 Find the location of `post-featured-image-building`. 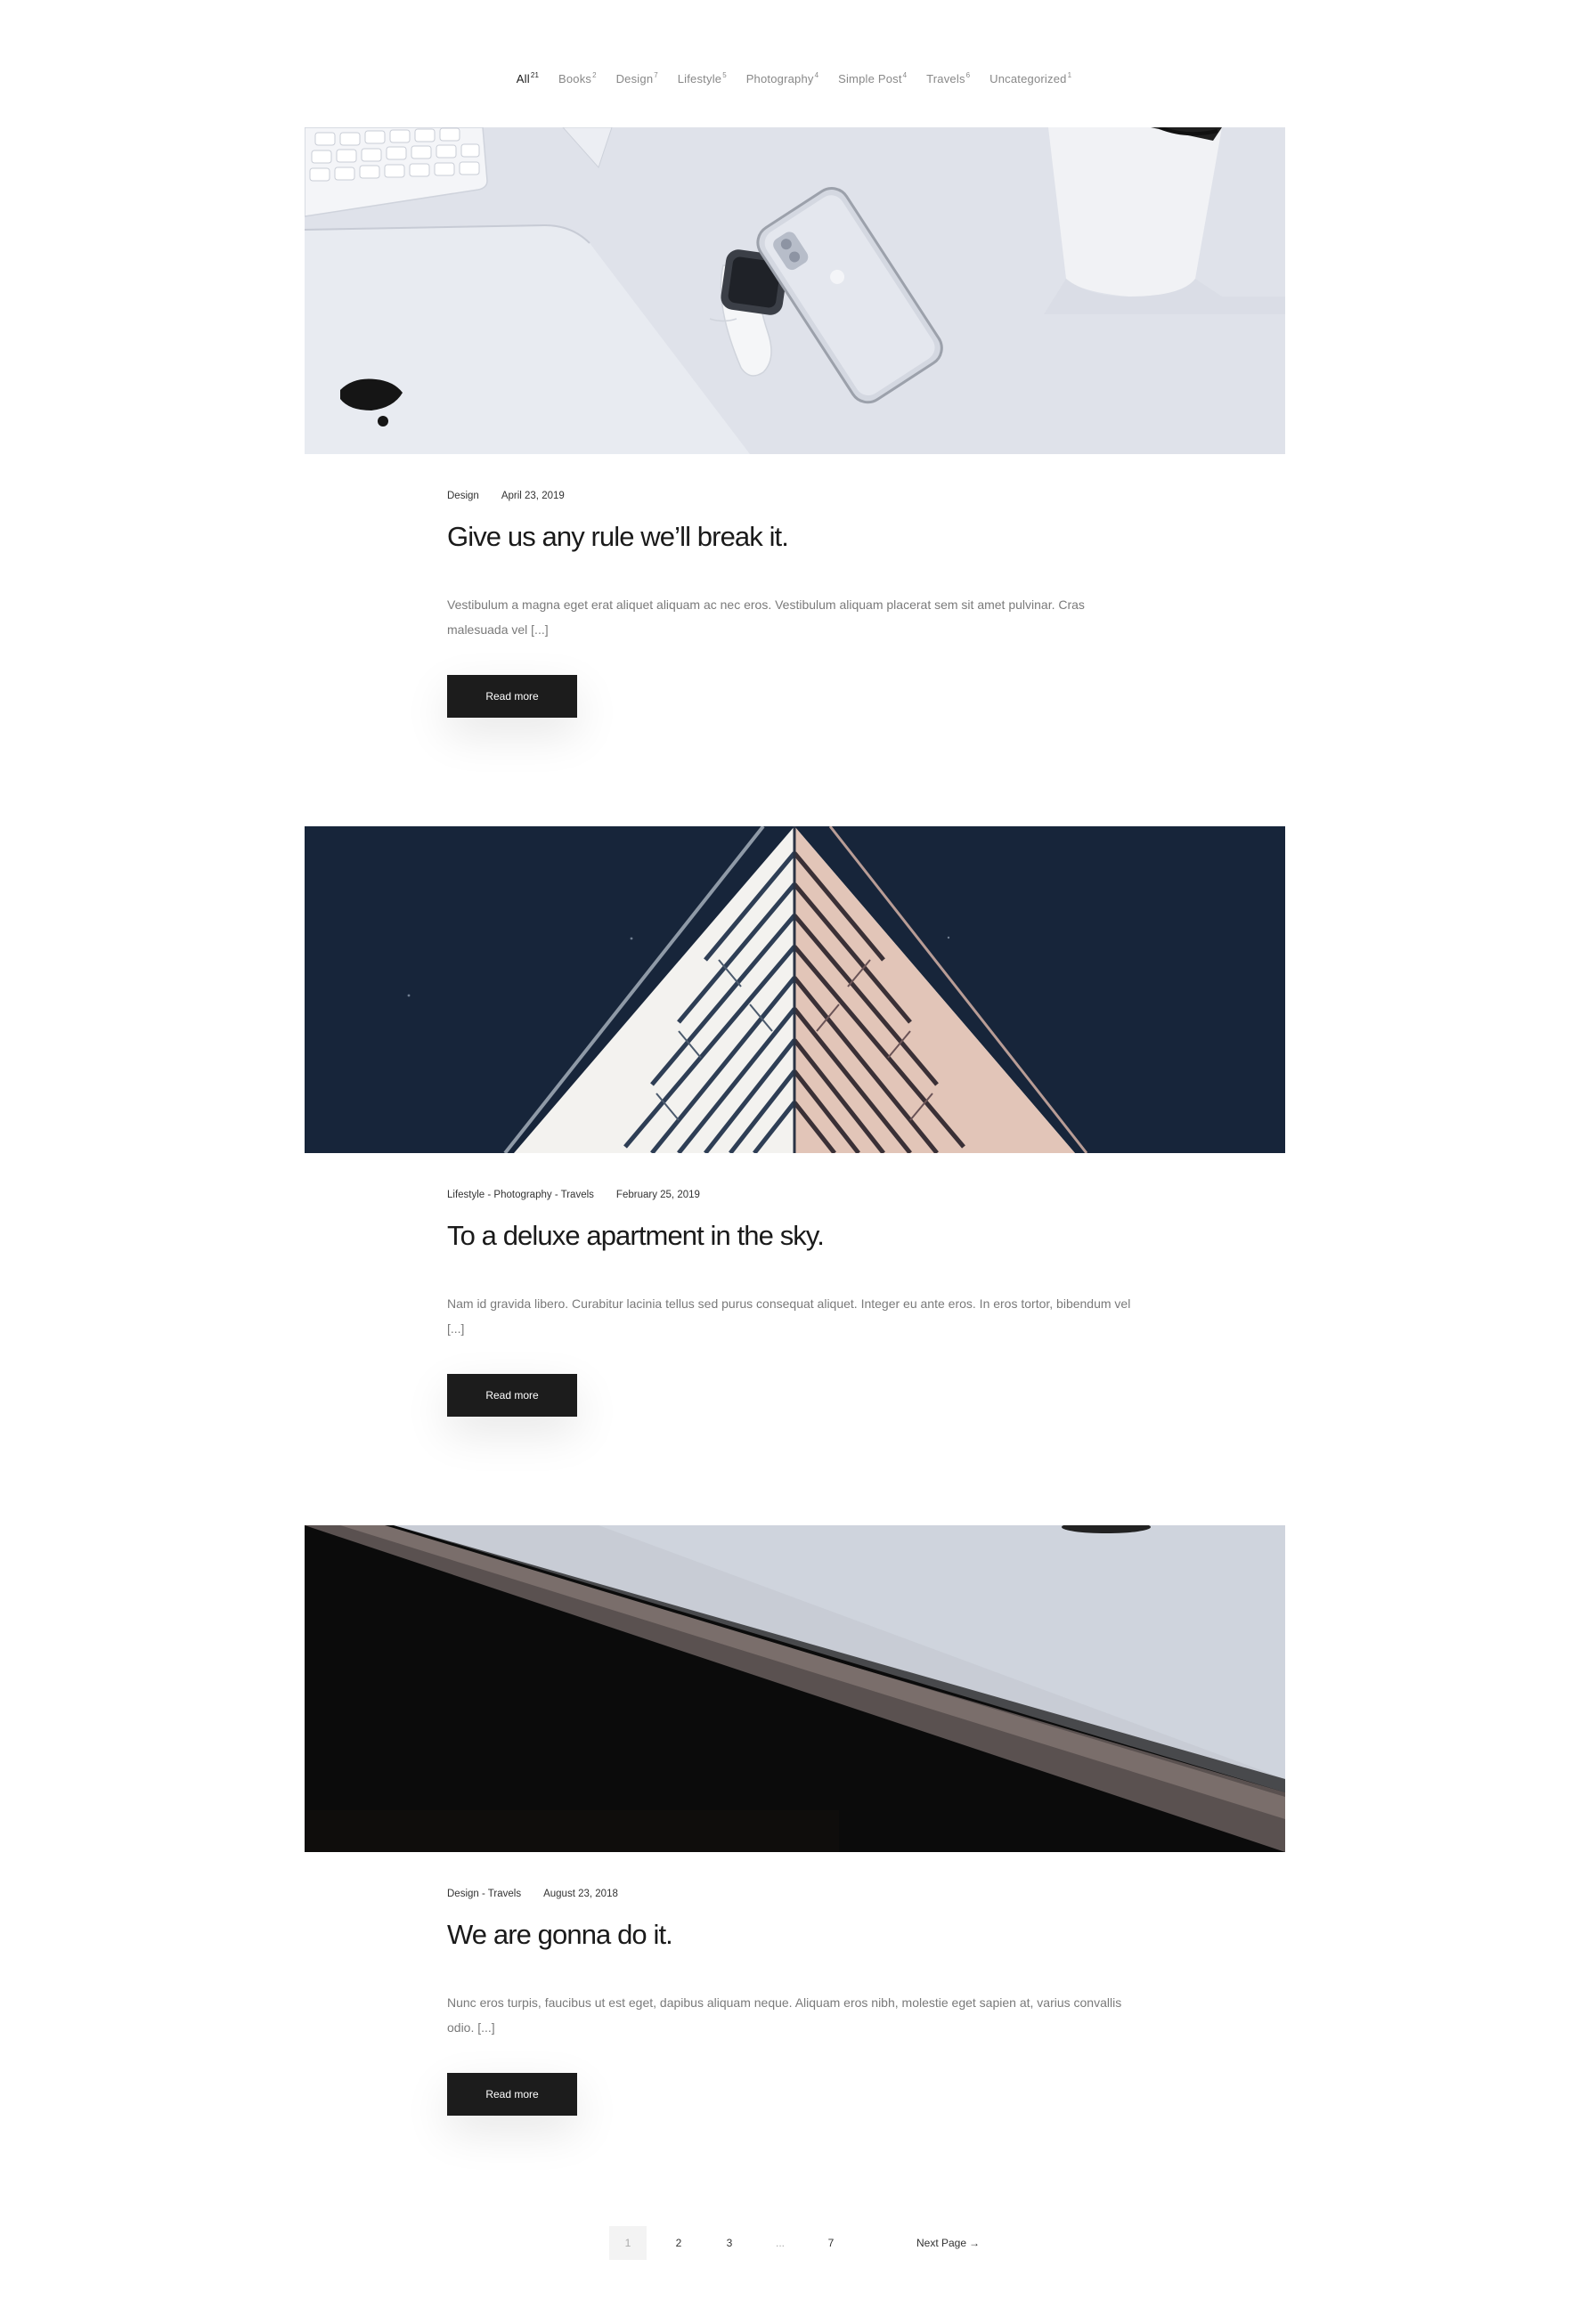

post-featured-image-building is located at coordinates (795, 989).